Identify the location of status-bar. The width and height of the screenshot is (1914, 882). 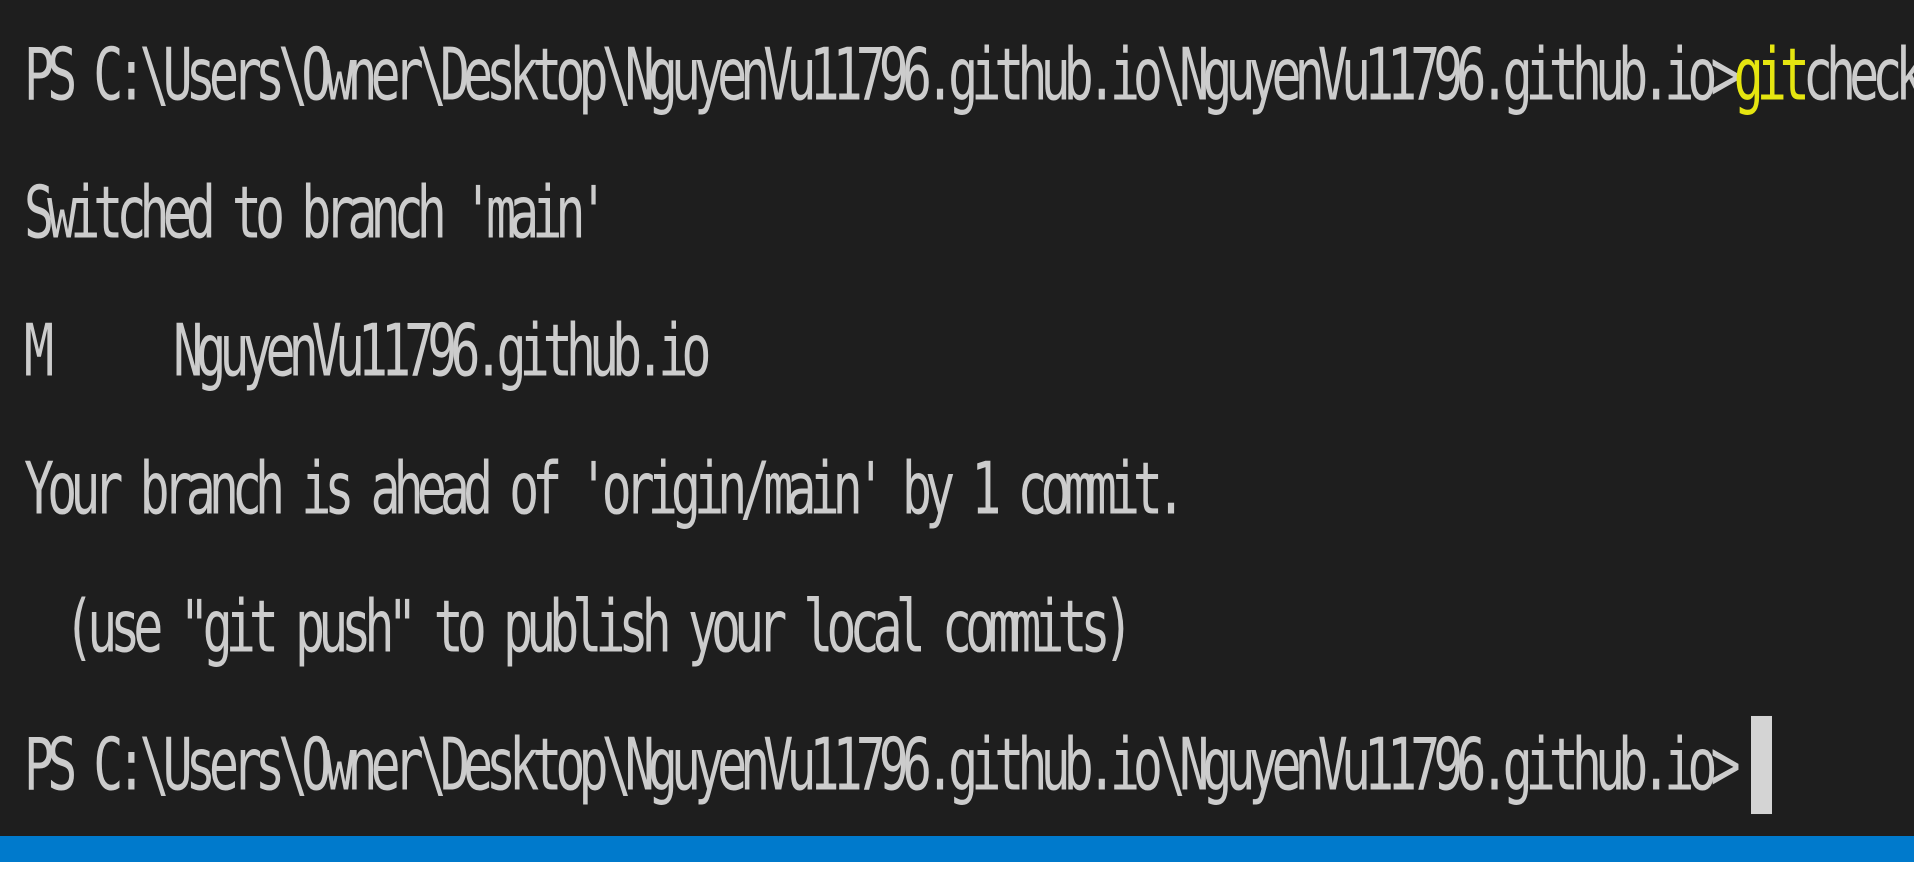
(957, 849).